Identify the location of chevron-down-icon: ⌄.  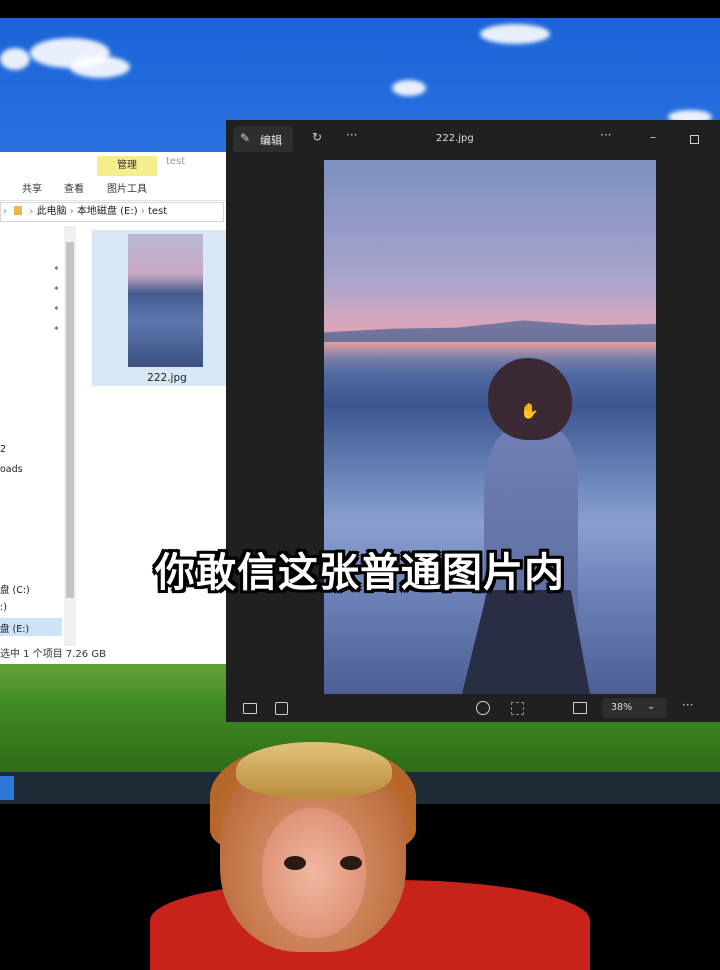
(651, 706).